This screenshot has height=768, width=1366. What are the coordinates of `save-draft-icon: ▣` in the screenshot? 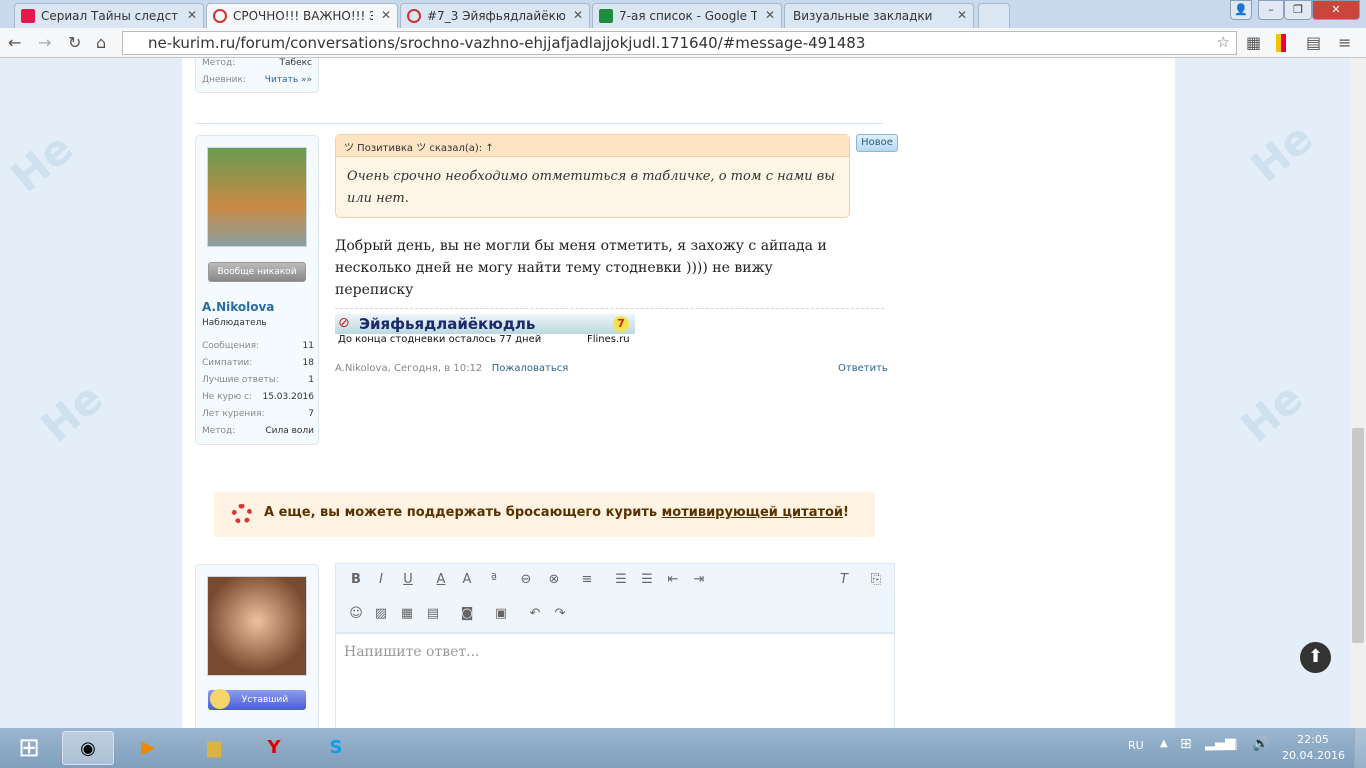 It's located at (501, 613).